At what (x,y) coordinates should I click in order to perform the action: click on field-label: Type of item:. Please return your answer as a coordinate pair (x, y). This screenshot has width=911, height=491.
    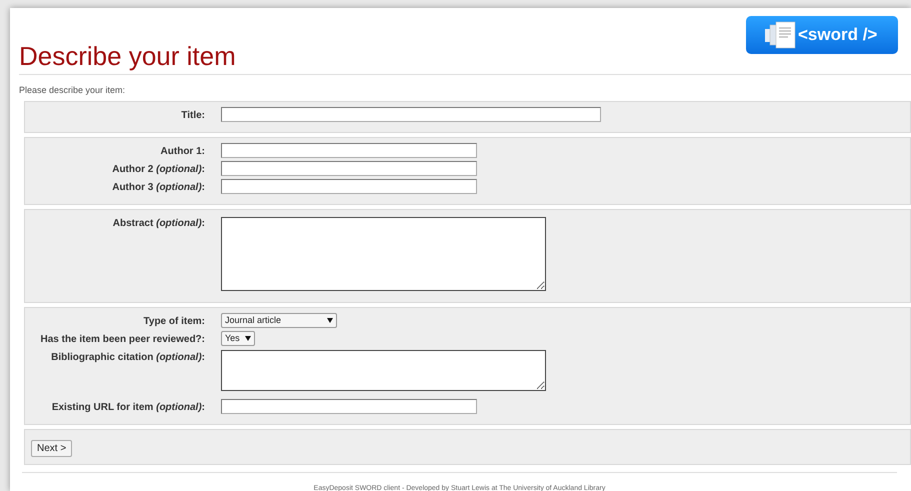
    Looking at the image, I should click on (174, 321).